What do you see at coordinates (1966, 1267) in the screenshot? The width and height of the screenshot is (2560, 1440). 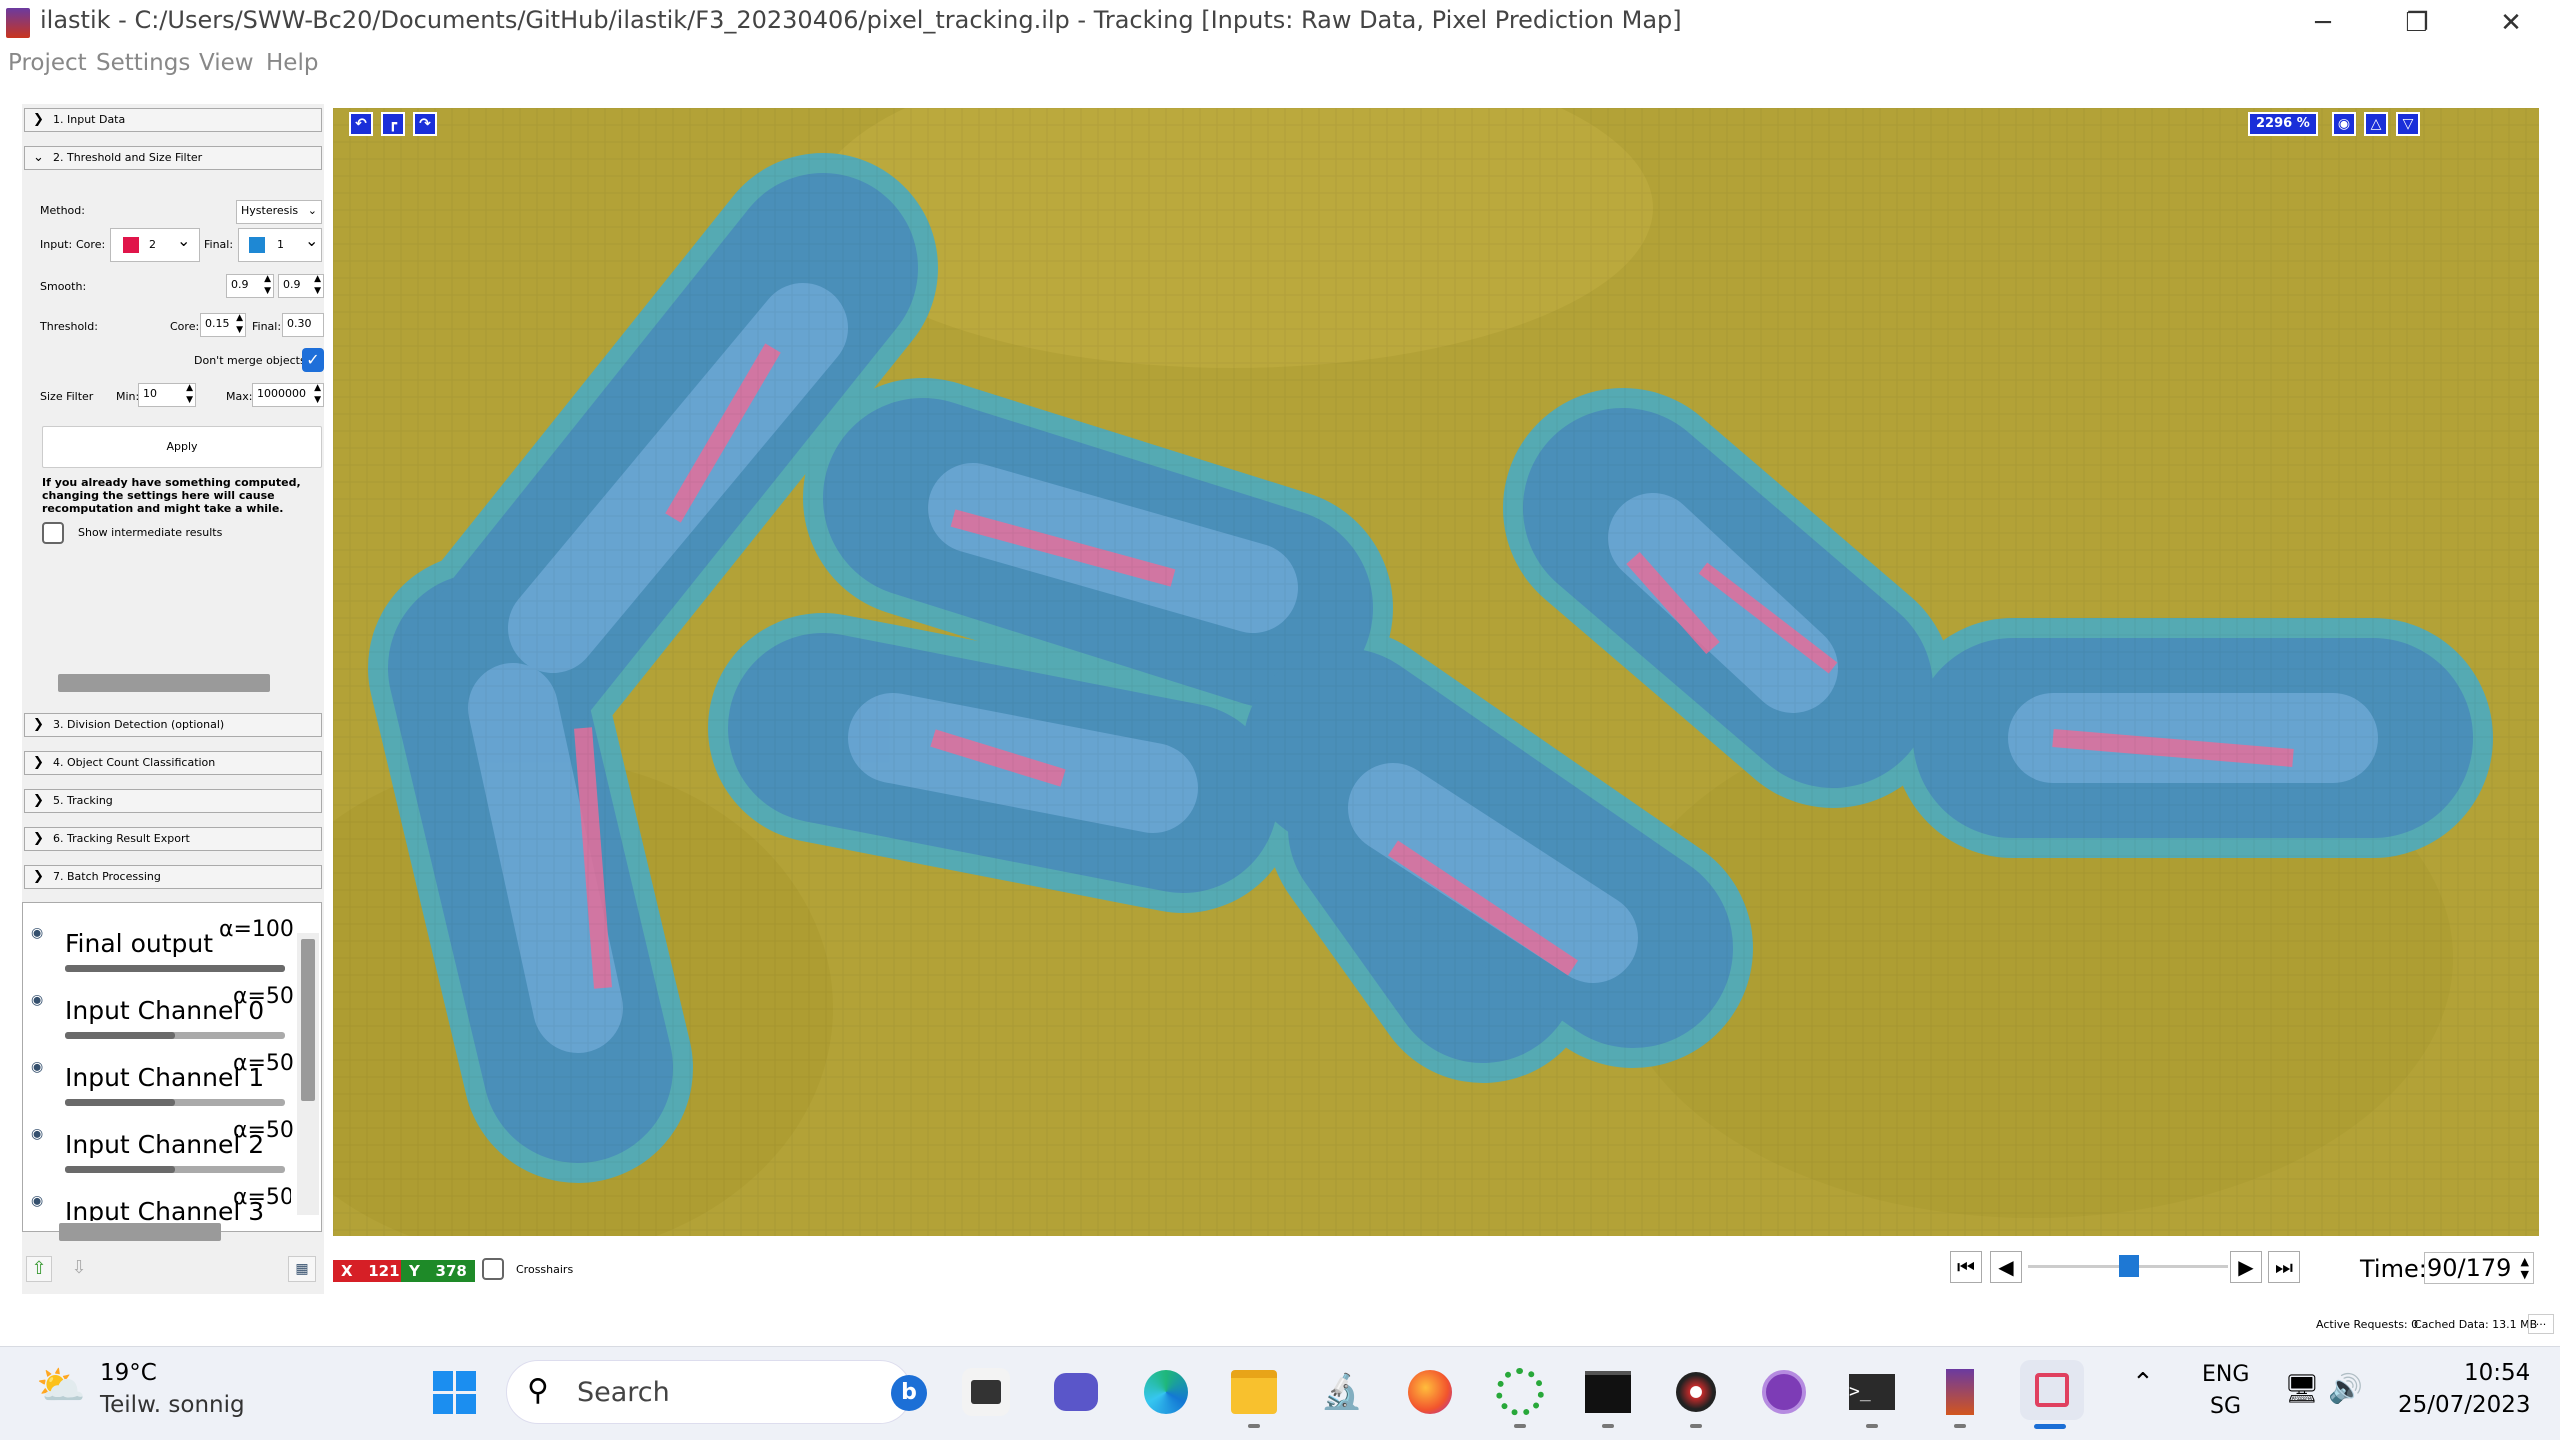 I see `first-frame-icon: ⏮` at bounding box center [1966, 1267].